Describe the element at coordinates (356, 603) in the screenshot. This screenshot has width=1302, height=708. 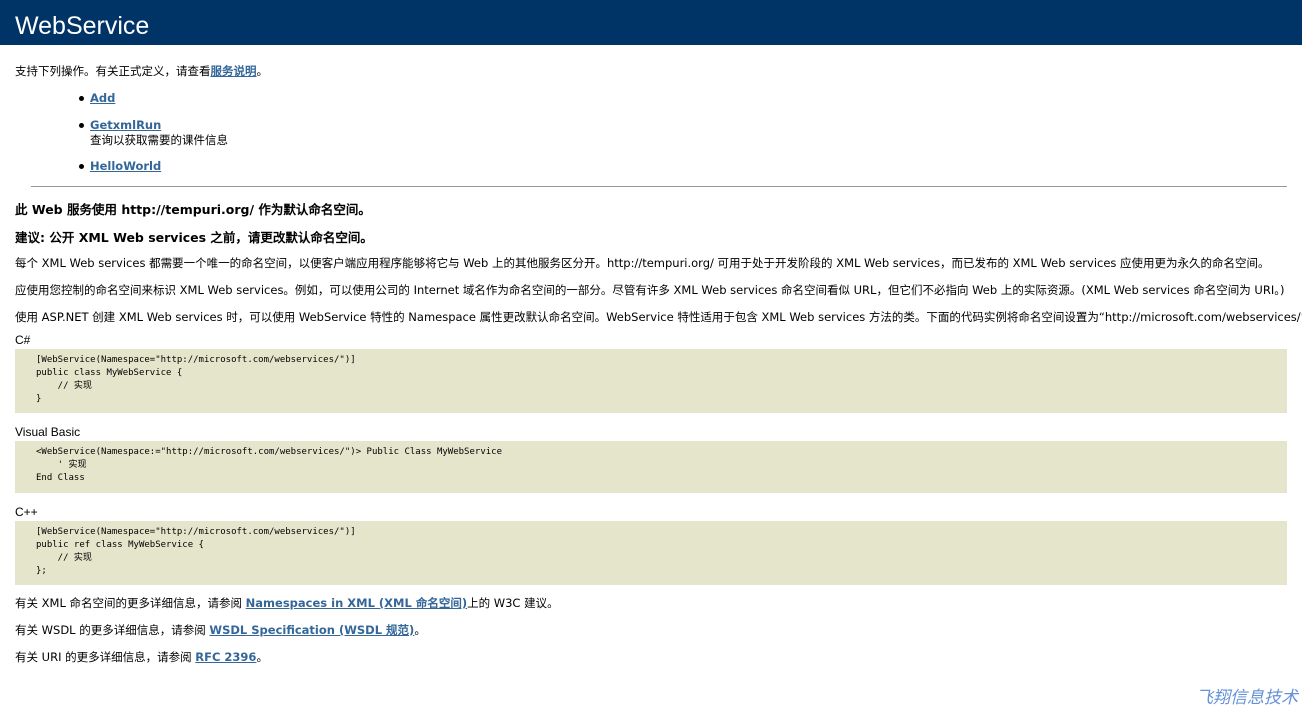
I see `namespaces-in-xml-link: Namespaces in XML (XML 命名空间)` at that location.